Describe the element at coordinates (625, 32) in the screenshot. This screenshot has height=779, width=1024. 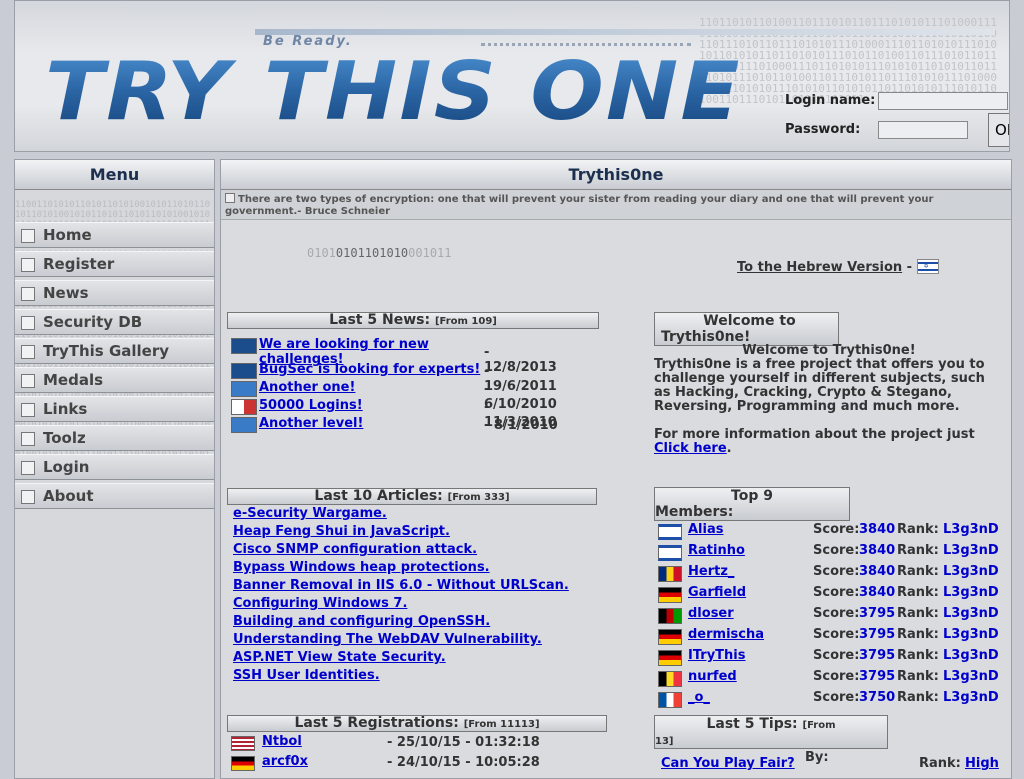
I see `header-decor-bar` at that location.